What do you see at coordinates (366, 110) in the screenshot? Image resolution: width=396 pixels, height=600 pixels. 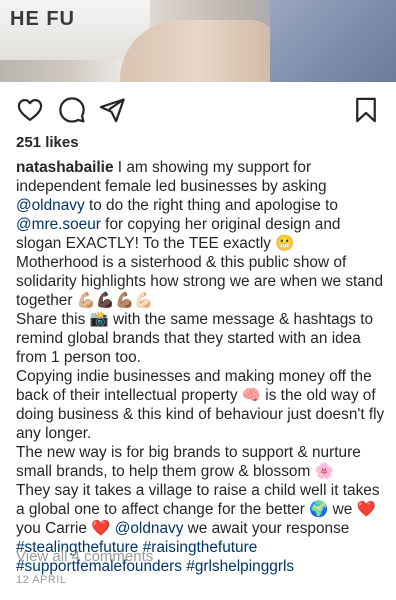 I see `bookmark-icon` at bounding box center [366, 110].